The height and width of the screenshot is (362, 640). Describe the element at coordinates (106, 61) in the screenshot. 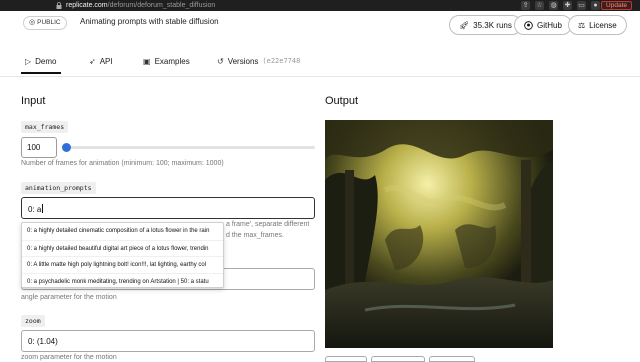

I see `tab-api-label: API` at that location.